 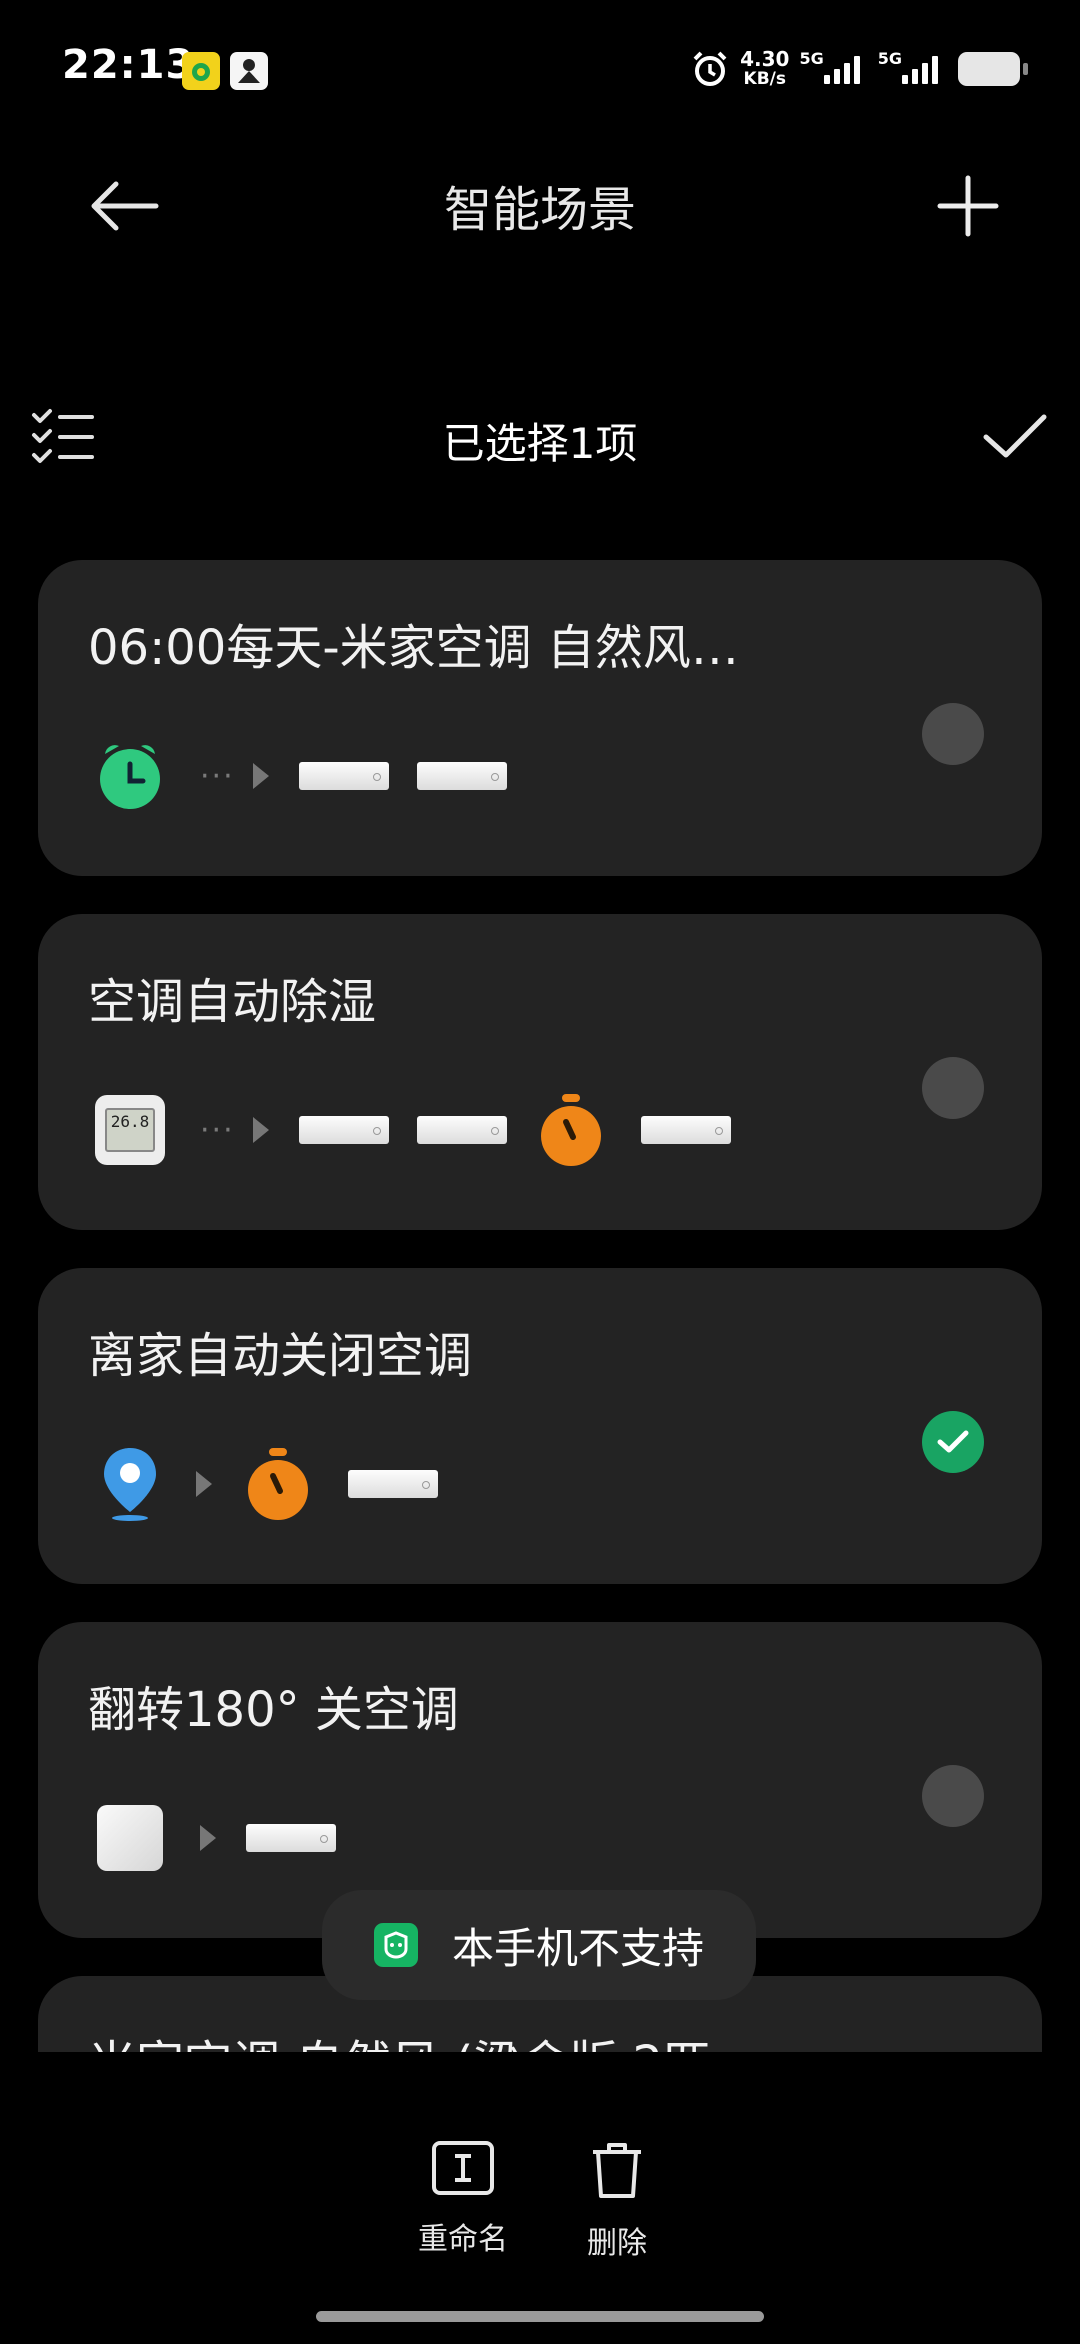 What do you see at coordinates (130, 776) in the screenshot?
I see `alarm-clock-trigger-icon` at bounding box center [130, 776].